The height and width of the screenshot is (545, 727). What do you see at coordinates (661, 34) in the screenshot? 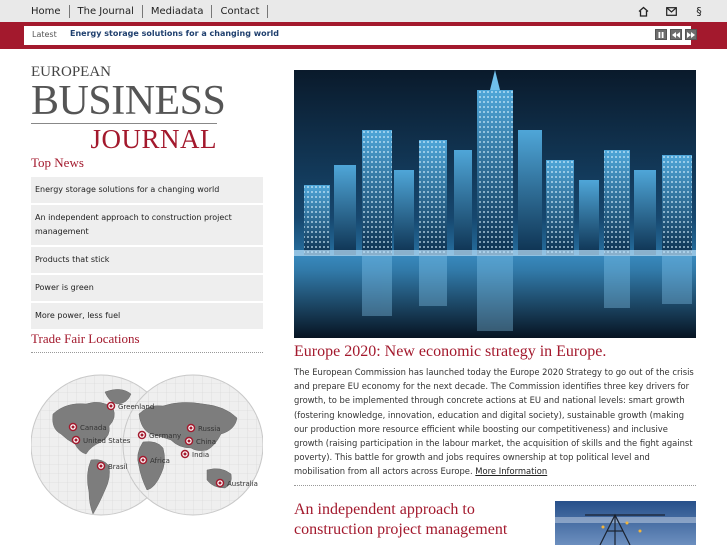
I see `pause-icon` at bounding box center [661, 34].